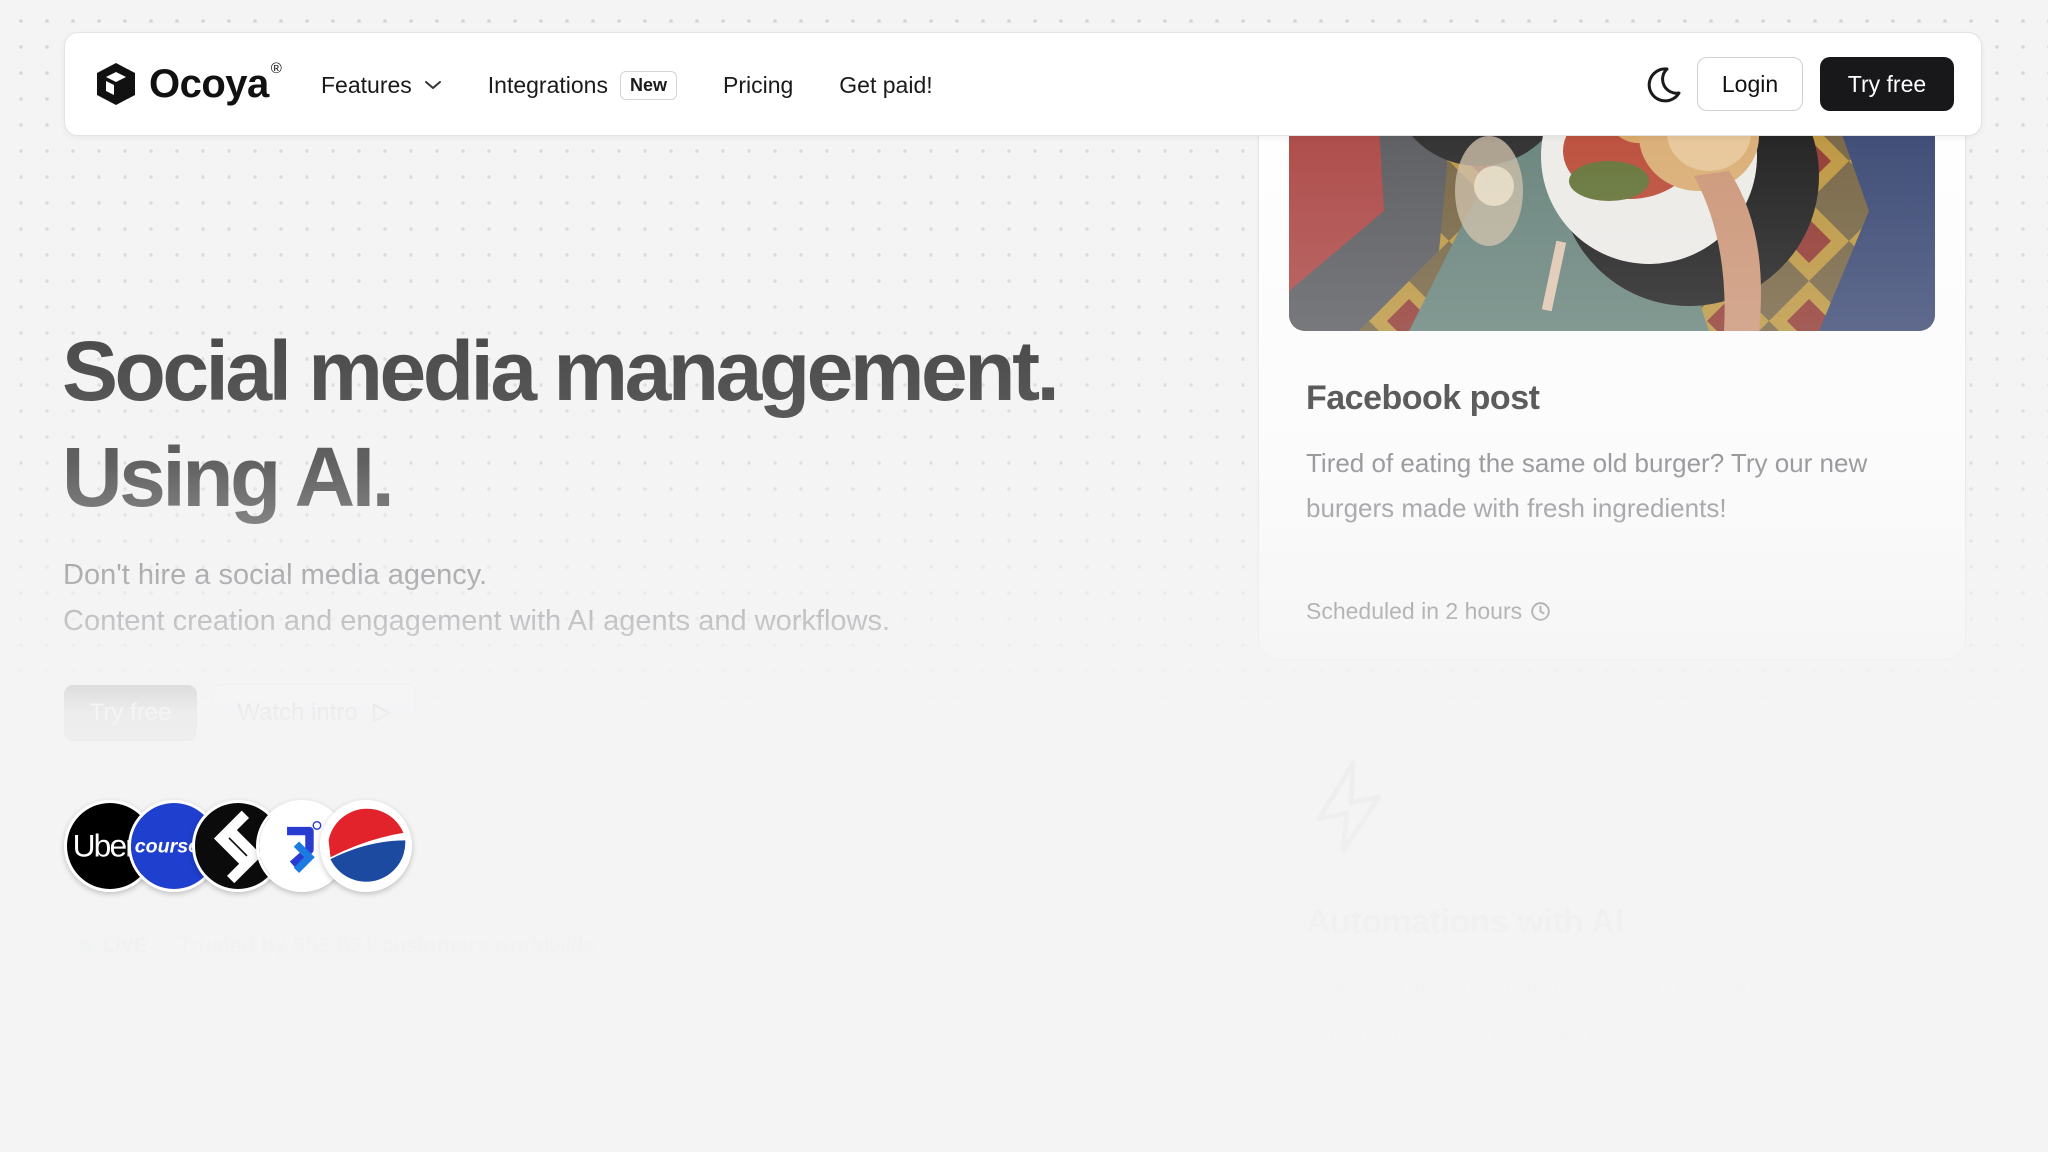  Describe the element at coordinates (1663, 85) in the screenshot. I see `moon-icon` at that location.